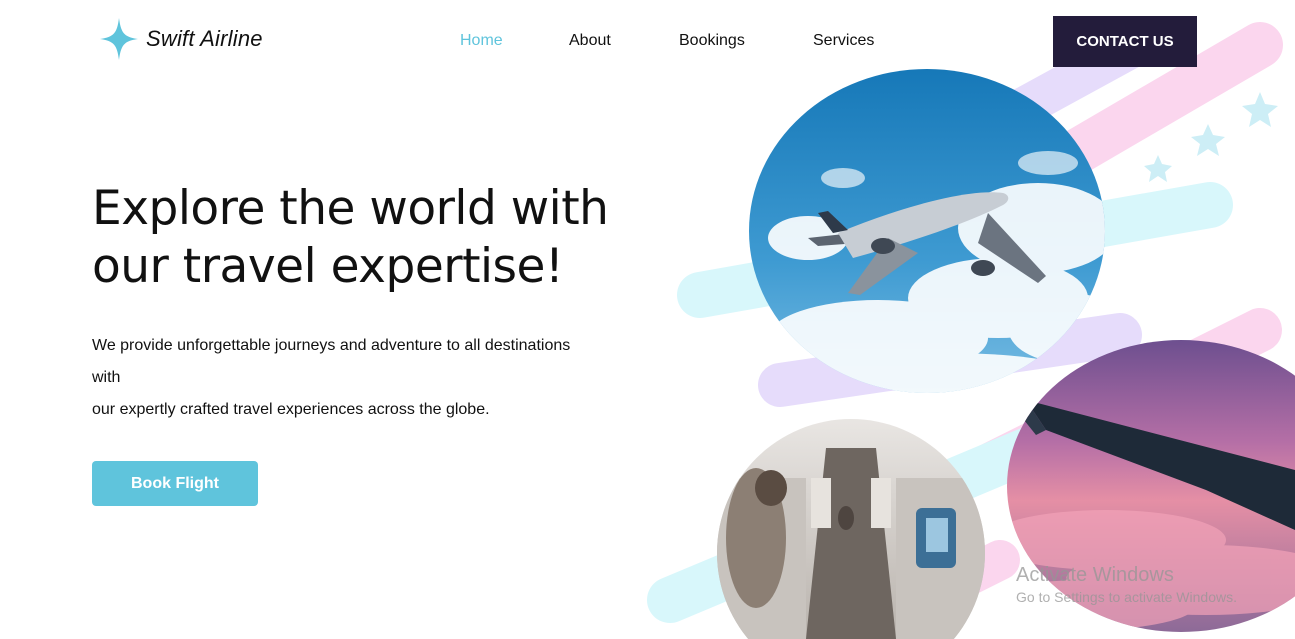 The width and height of the screenshot is (1295, 639). I want to click on hero-headline-line-1: Explore the world with, so click(350, 208).